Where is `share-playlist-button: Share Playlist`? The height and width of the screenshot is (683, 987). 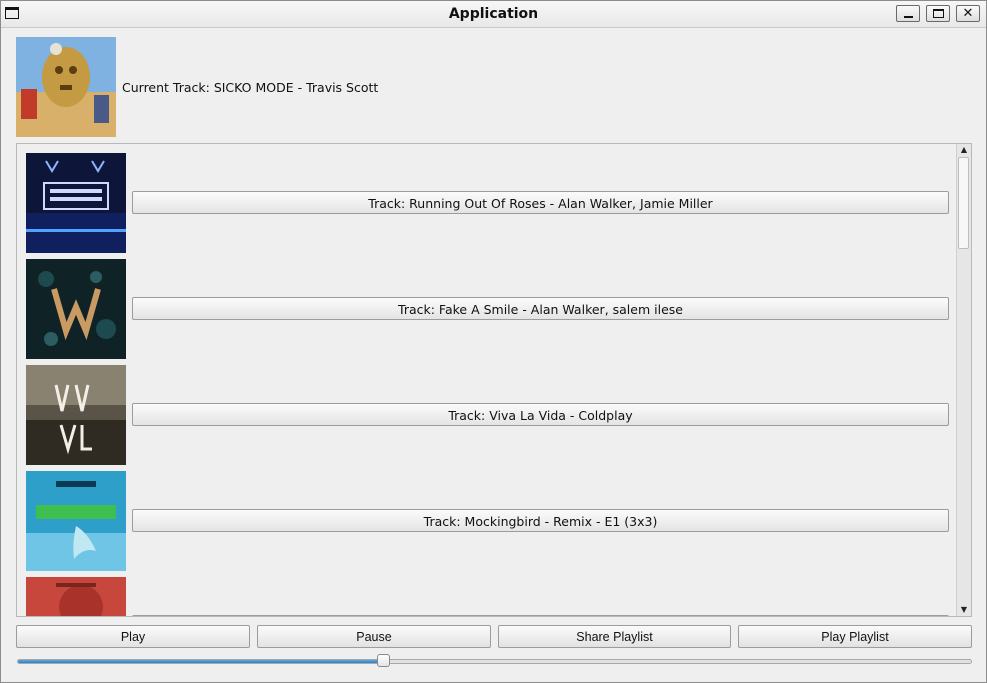 share-playlist-button: Share Playlist is located at coordinates (614, 636).